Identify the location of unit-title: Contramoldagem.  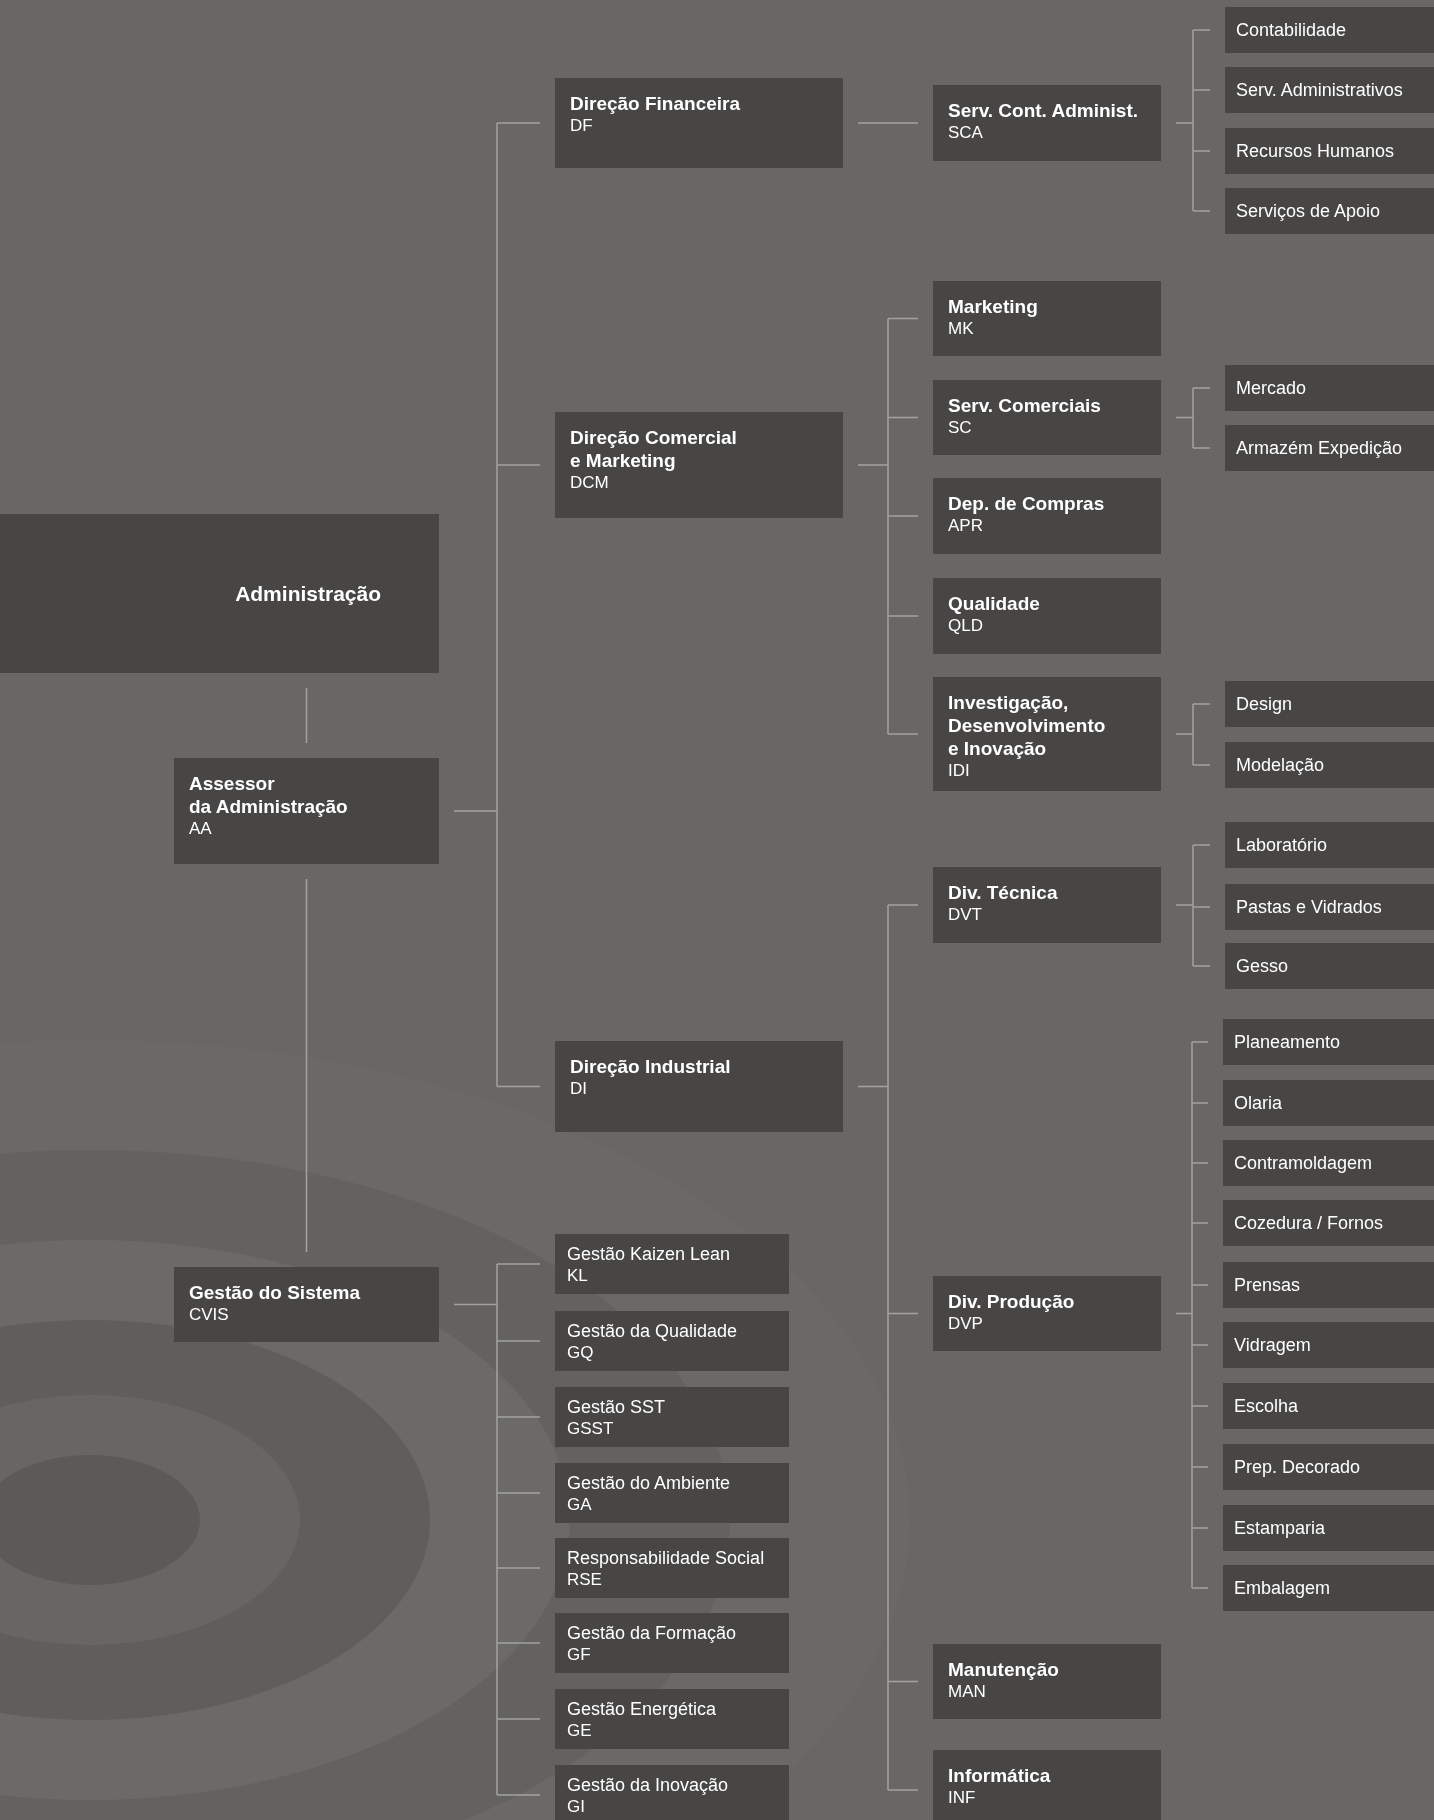
(1304, 1163).